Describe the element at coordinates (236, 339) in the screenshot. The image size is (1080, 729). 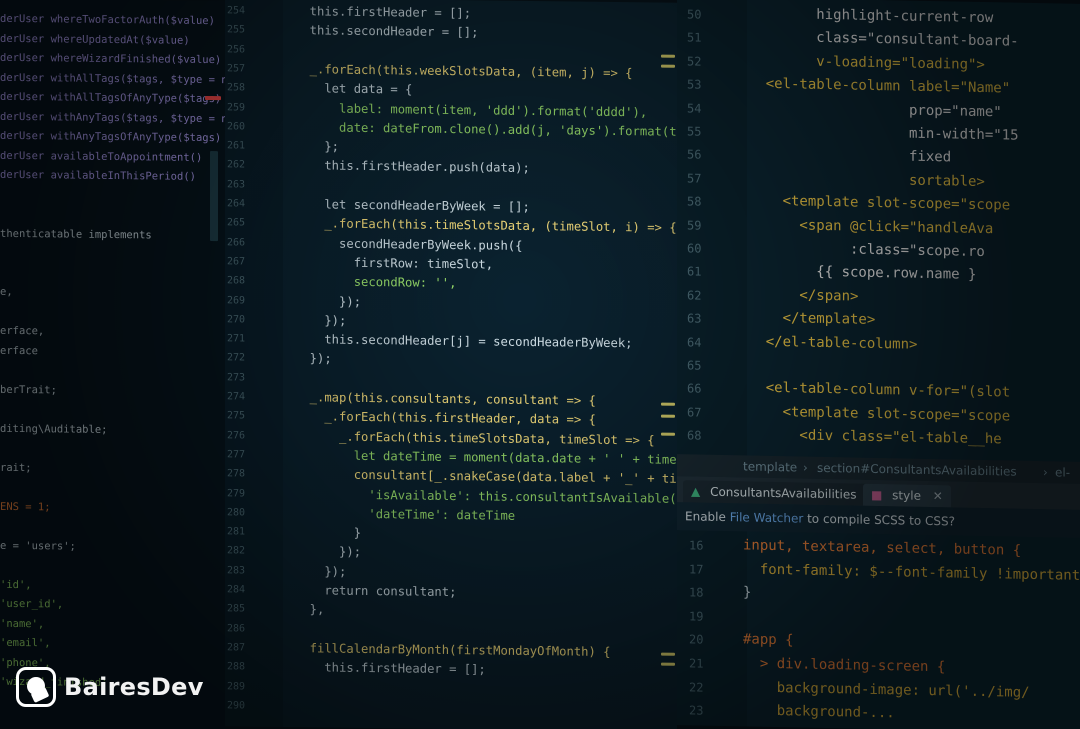
I see `line-number: 271` at that location.